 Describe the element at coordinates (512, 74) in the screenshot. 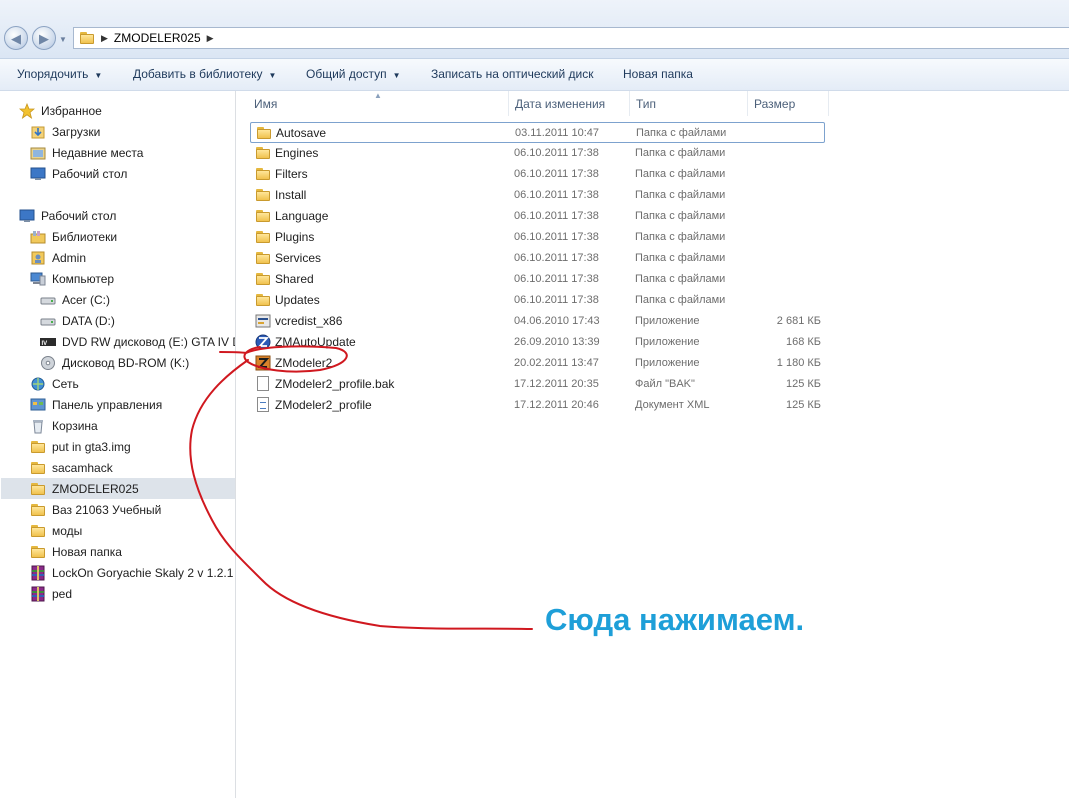

I see `burn-button: Записать на оптический диск` at that location.